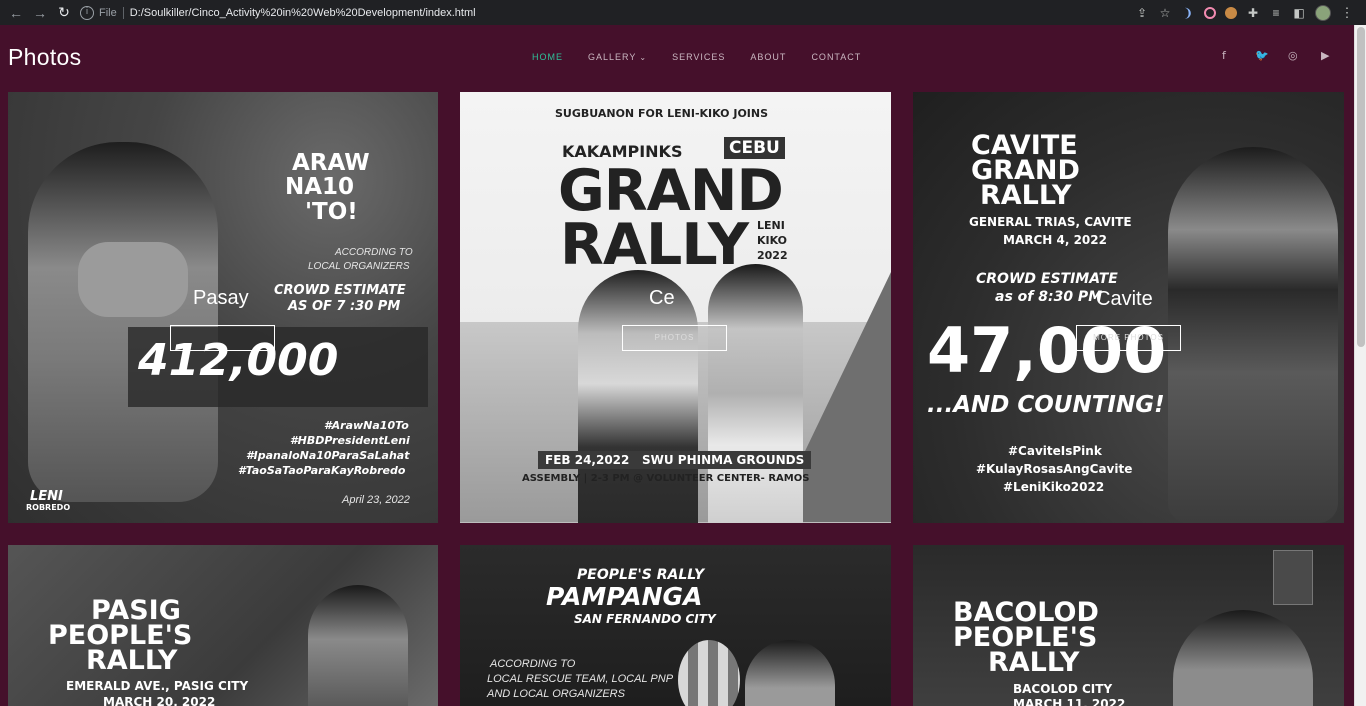  I want to click on social-links: f 🐦 ◎ ▶, so click(1288, 55).